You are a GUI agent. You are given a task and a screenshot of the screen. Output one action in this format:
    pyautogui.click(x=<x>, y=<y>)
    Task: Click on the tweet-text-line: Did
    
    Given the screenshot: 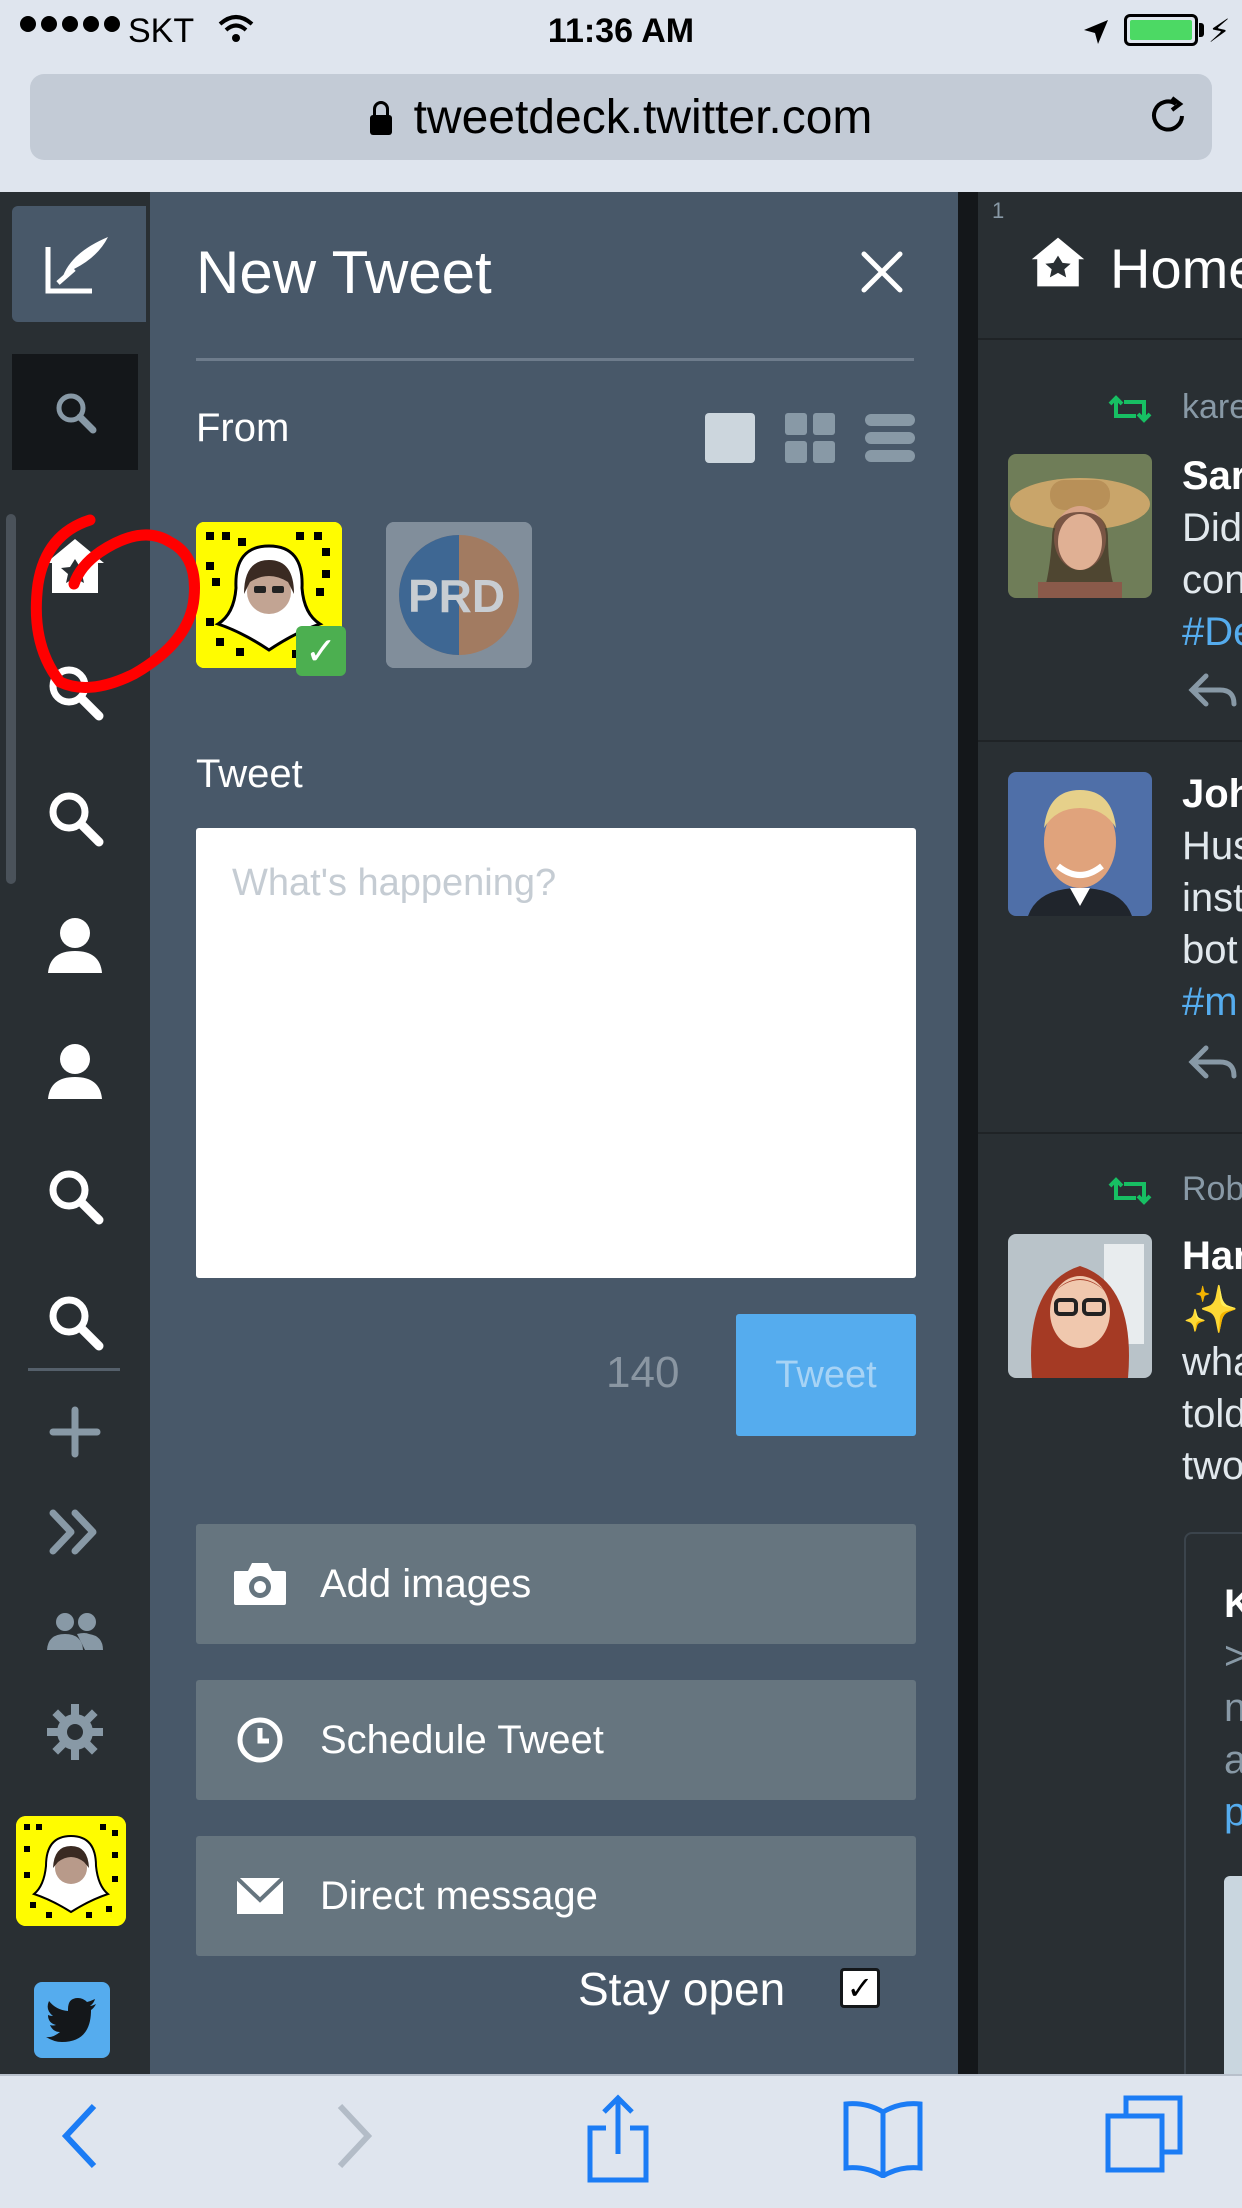 What is the action you would take?
    pyautogui.click(x=1212, y=528)
    